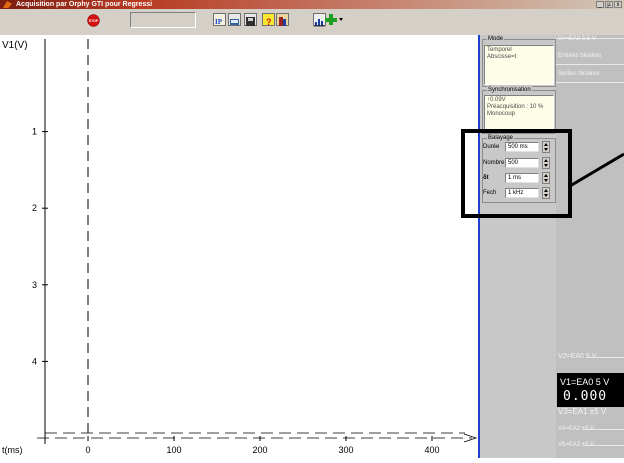 Image resolution: width=624 pixels, height=463 pixels. I want to click on mode-group-title: Mode, so click(496, 39).